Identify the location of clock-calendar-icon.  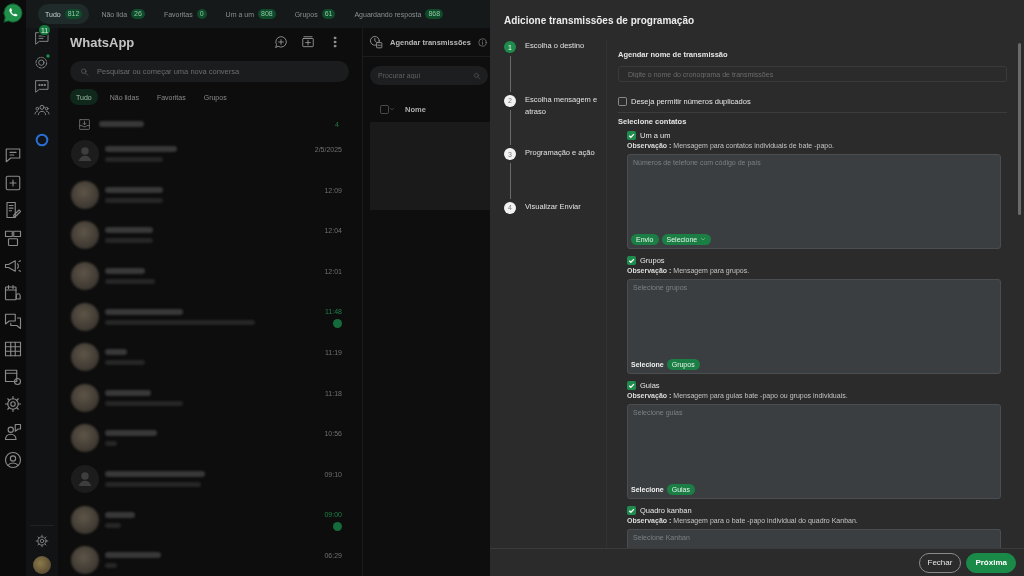
(376, 42).